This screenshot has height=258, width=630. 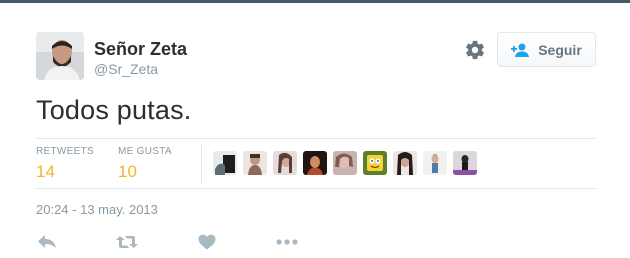 I want to click on retweet-icon, so click(x=127, y=242).